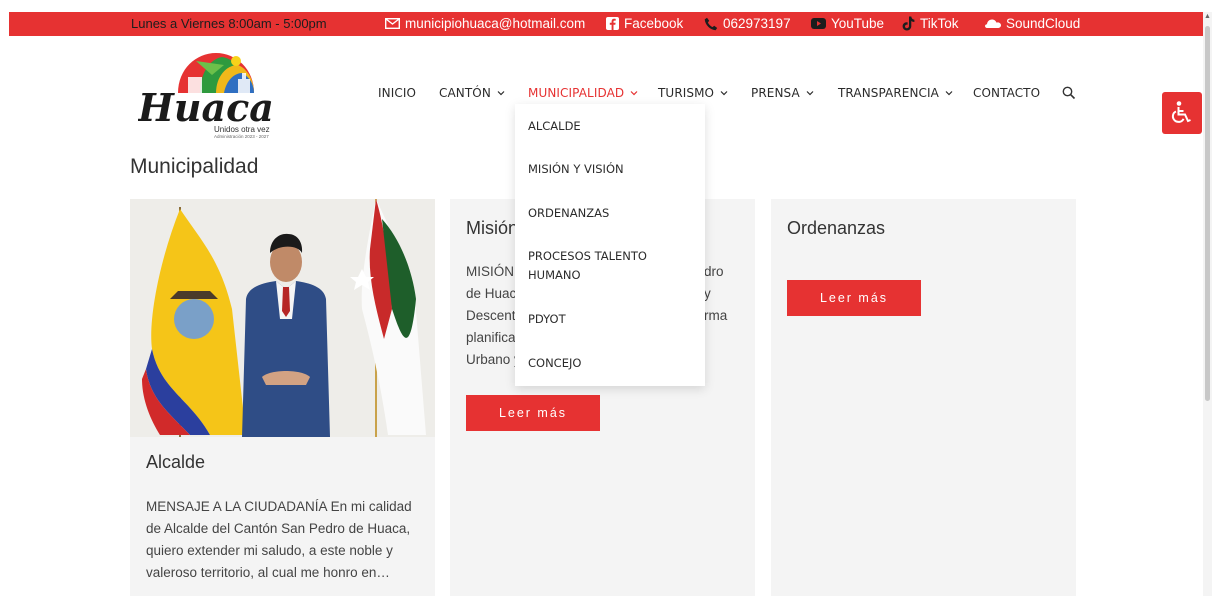 This screenshot has width=1212, height=596. I want to click on card-alcalde-title: Alcalde, so click(175, 462).